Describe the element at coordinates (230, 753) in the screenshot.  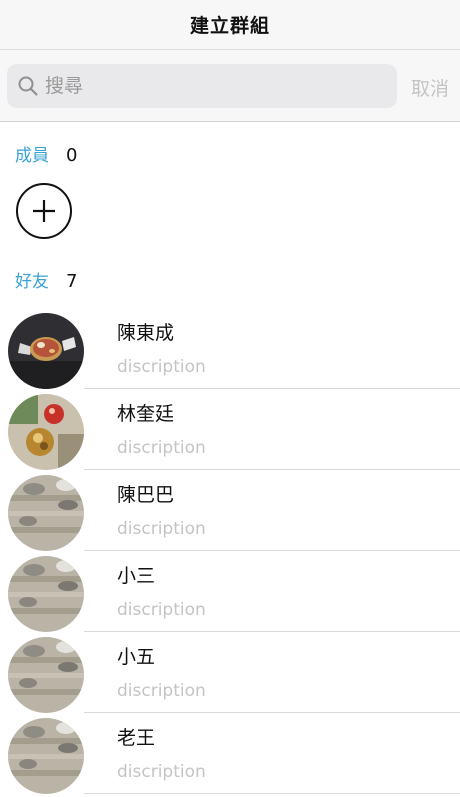
I see `friend-row: 老王 discription` at that location.